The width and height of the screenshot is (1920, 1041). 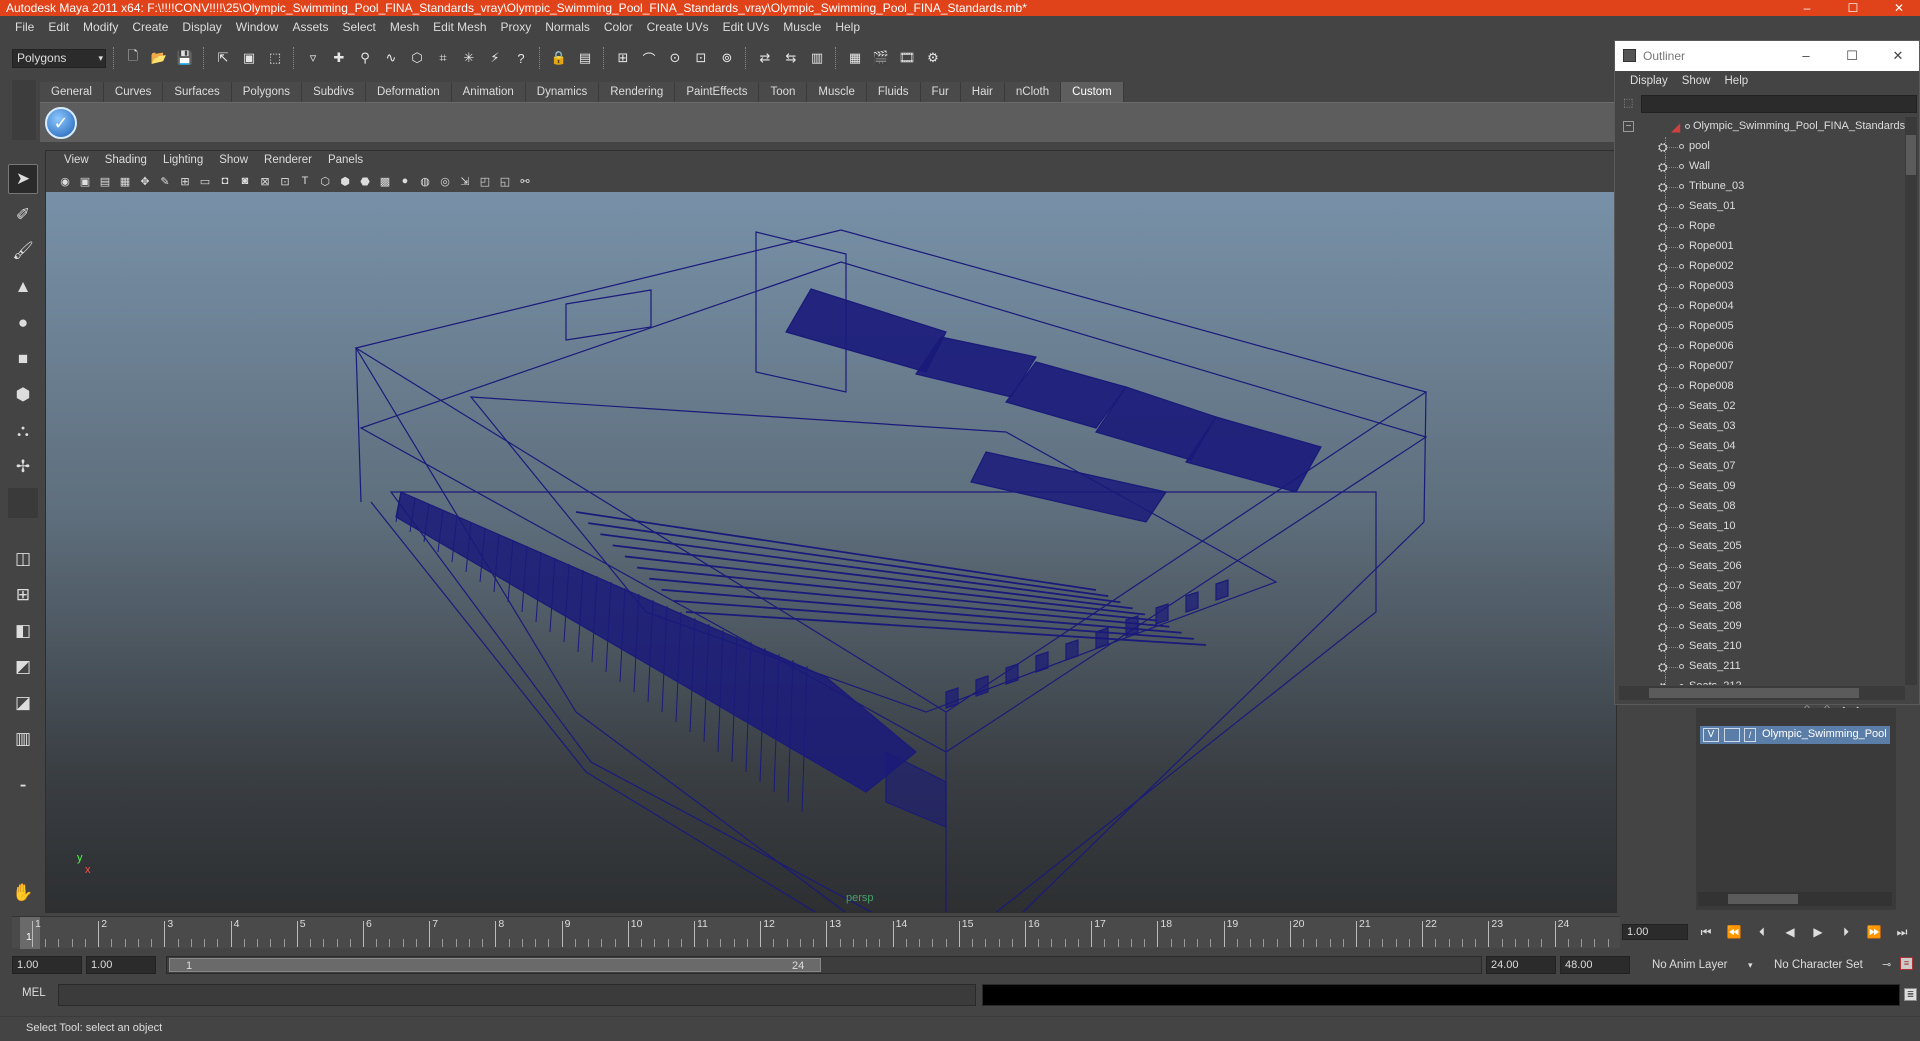 I want to click on outliner-item: ⛭ Seats_07, so click(x=1762, y=467).